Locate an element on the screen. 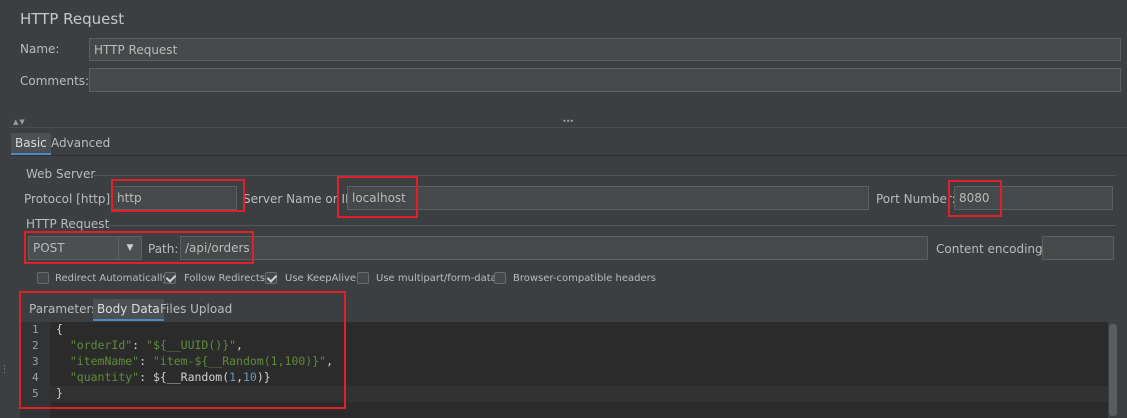 This screenshot has width=1127, height=418. method-select-value: POST is located at coordinates (49, 248).